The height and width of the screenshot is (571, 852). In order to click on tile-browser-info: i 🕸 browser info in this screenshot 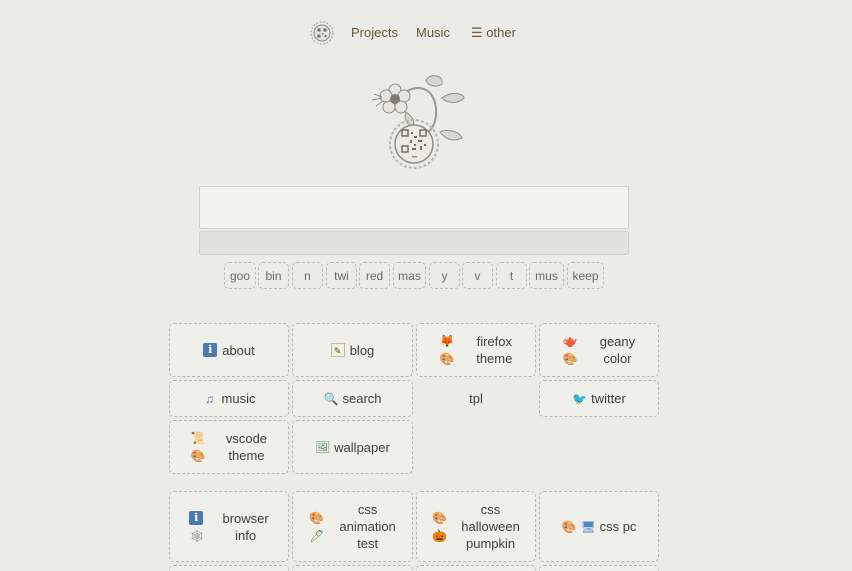, I will do `click(229, 526)`.